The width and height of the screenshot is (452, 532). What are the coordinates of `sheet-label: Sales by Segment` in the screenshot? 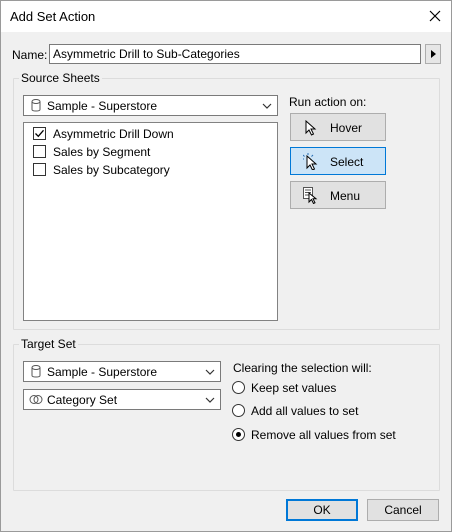 It's located at (102, 152).